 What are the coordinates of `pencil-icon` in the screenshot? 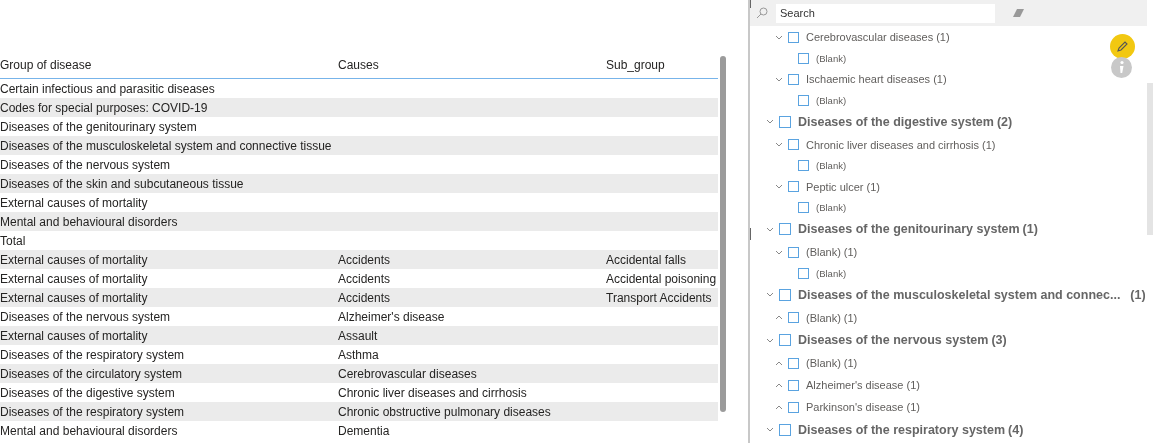 It's located at (1122, 46).